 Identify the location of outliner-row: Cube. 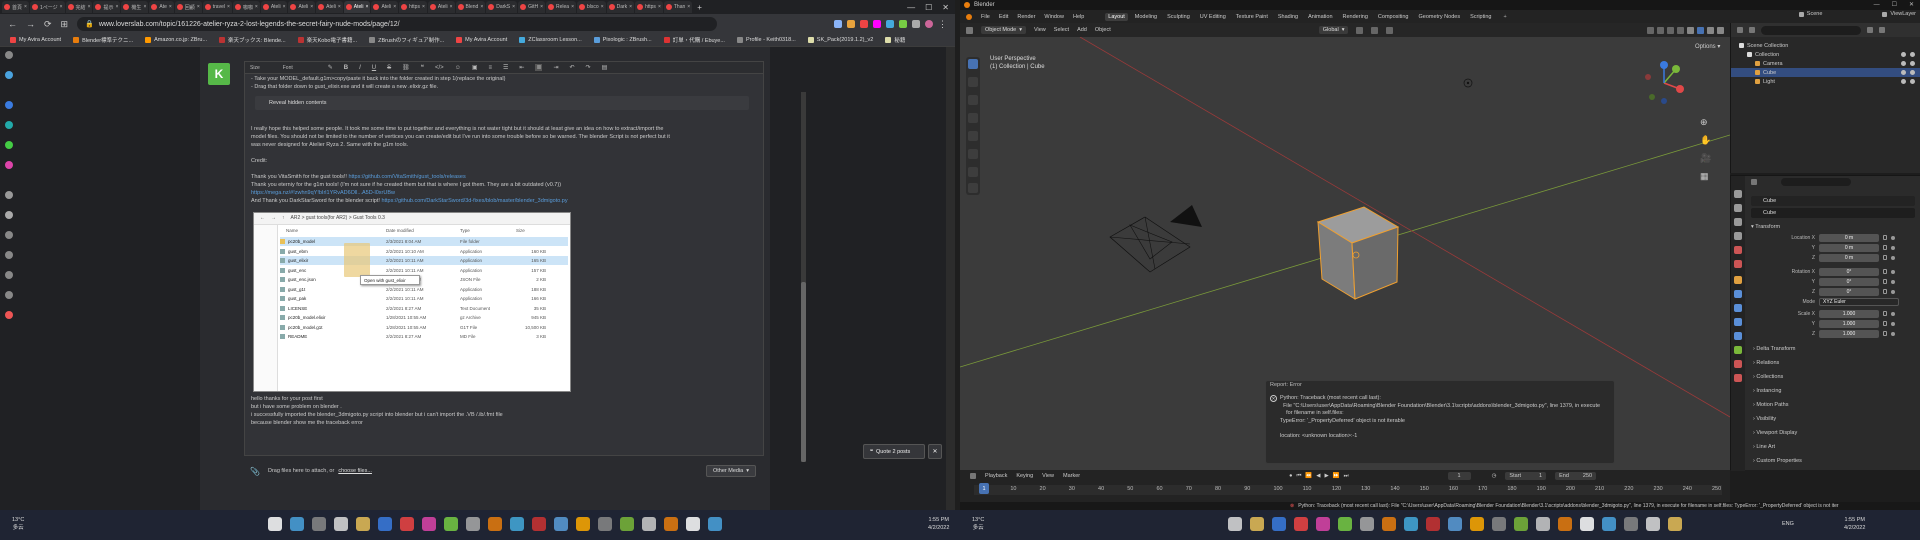
(1825, 72).